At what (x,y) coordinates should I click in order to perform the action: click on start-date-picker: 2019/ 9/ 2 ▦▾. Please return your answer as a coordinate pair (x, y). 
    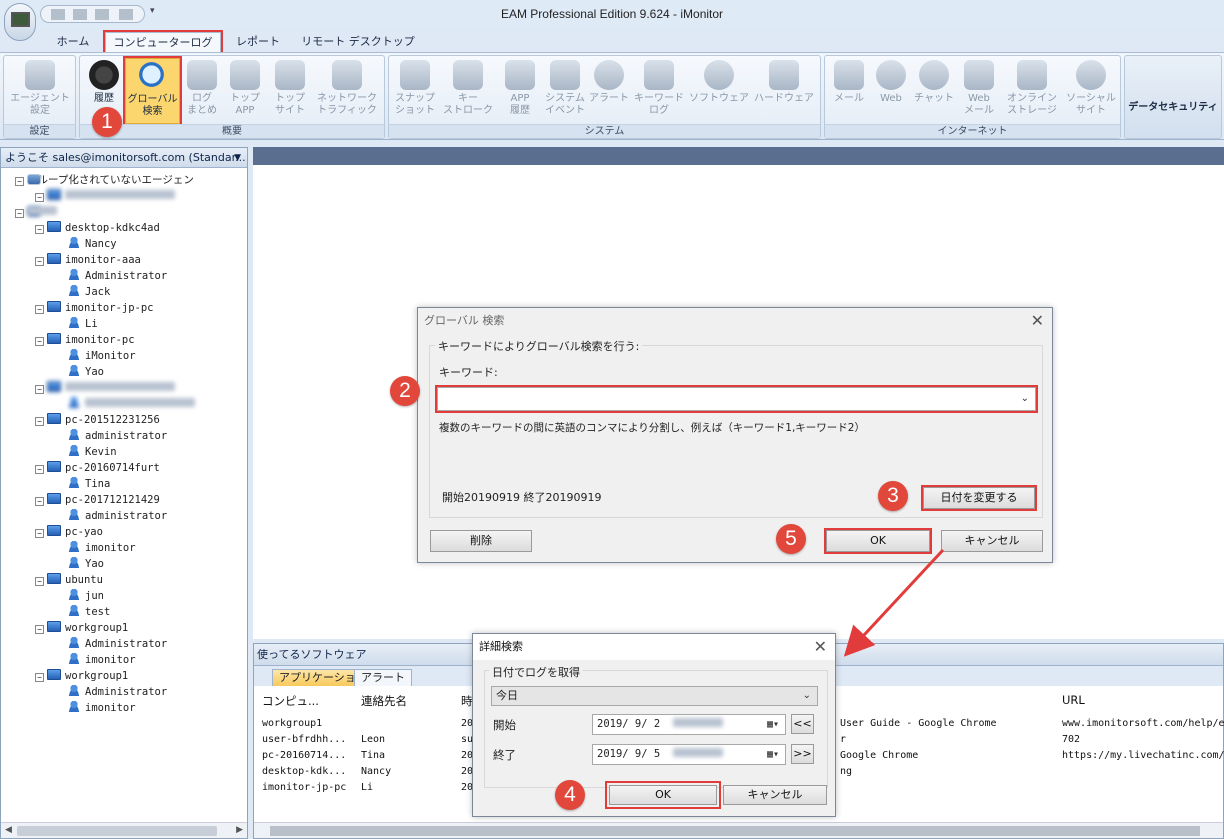
    Looking at the image, I should click on (689, 724).